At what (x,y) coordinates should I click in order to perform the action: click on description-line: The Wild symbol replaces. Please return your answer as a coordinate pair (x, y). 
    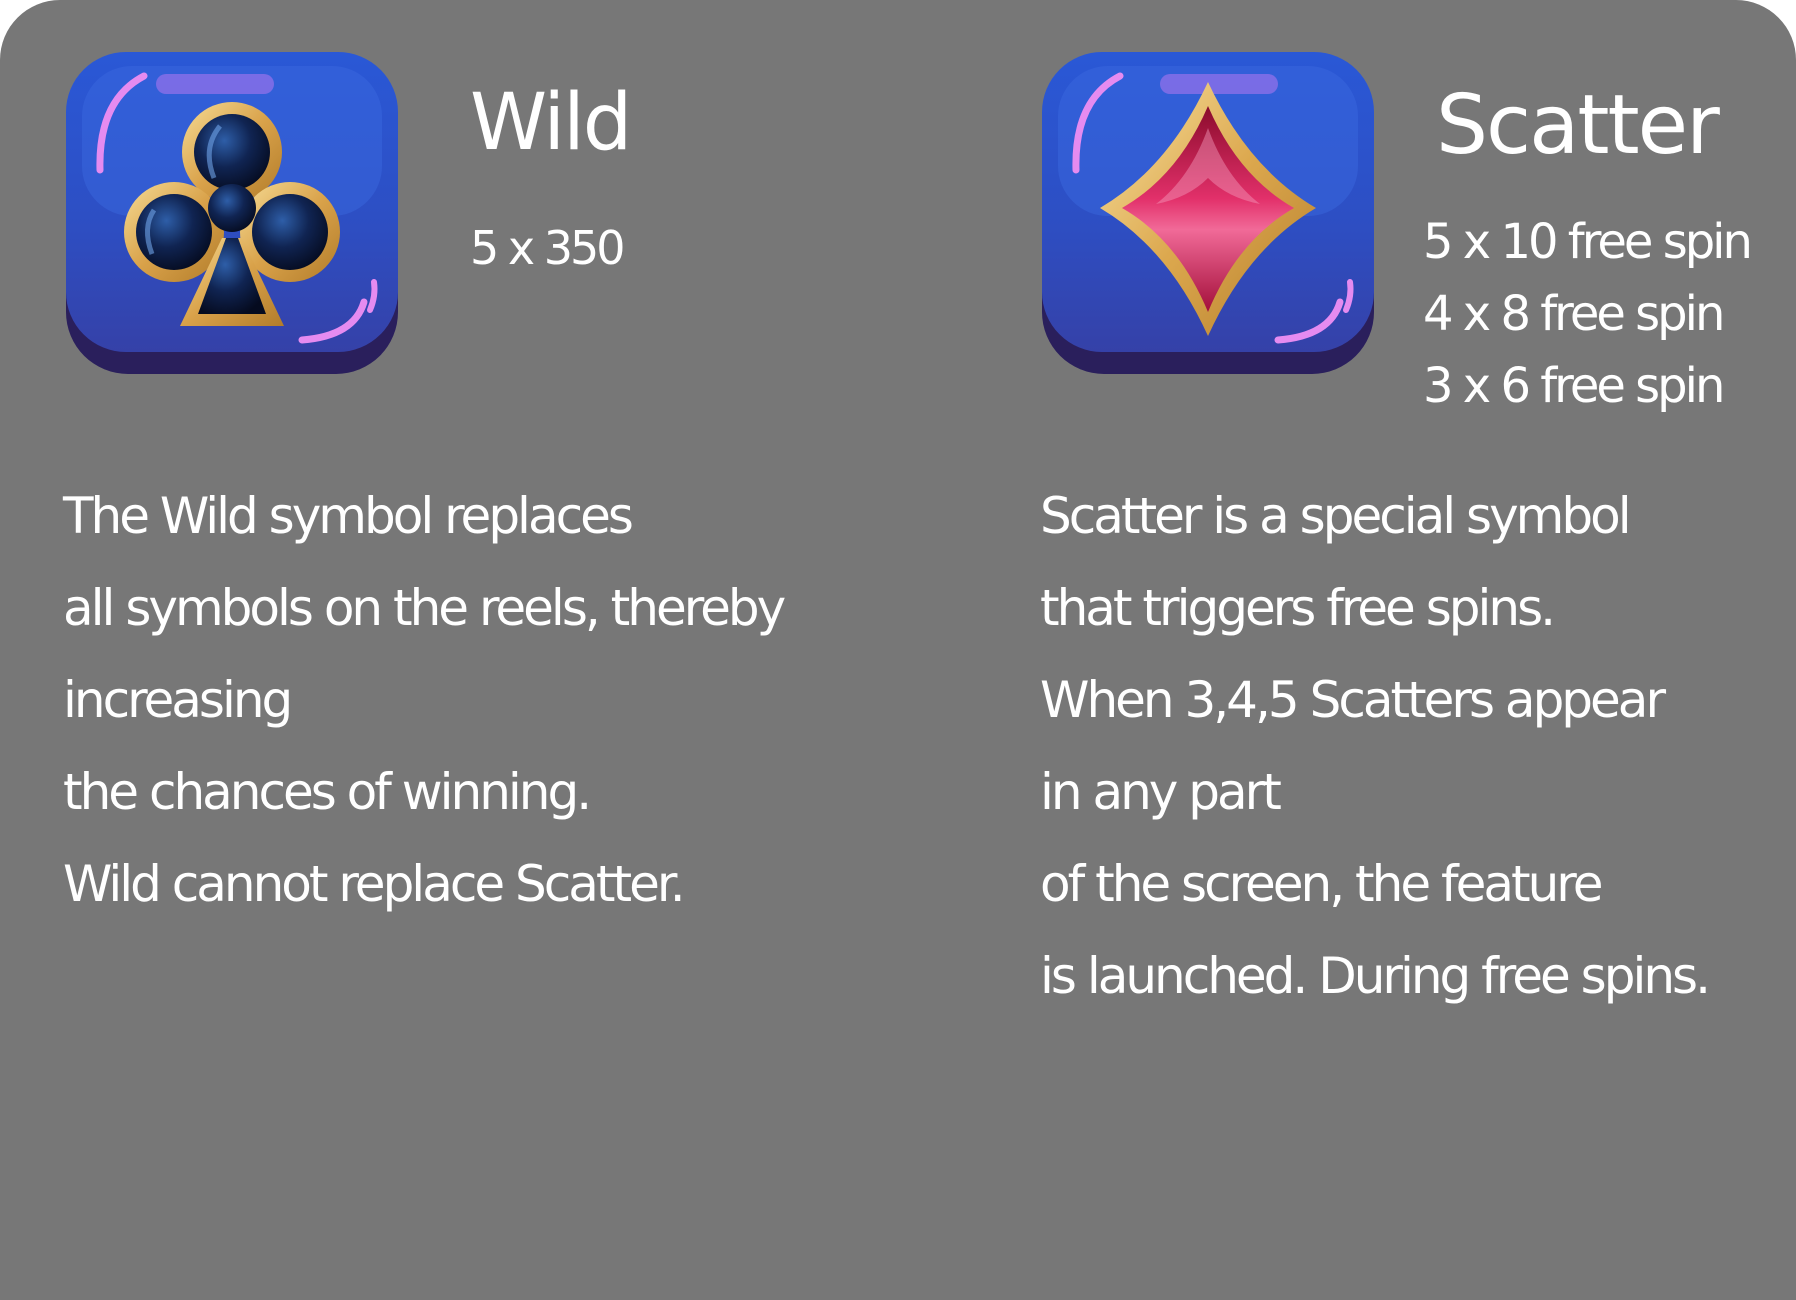
    Looking at the image, I should click on (348, 516).